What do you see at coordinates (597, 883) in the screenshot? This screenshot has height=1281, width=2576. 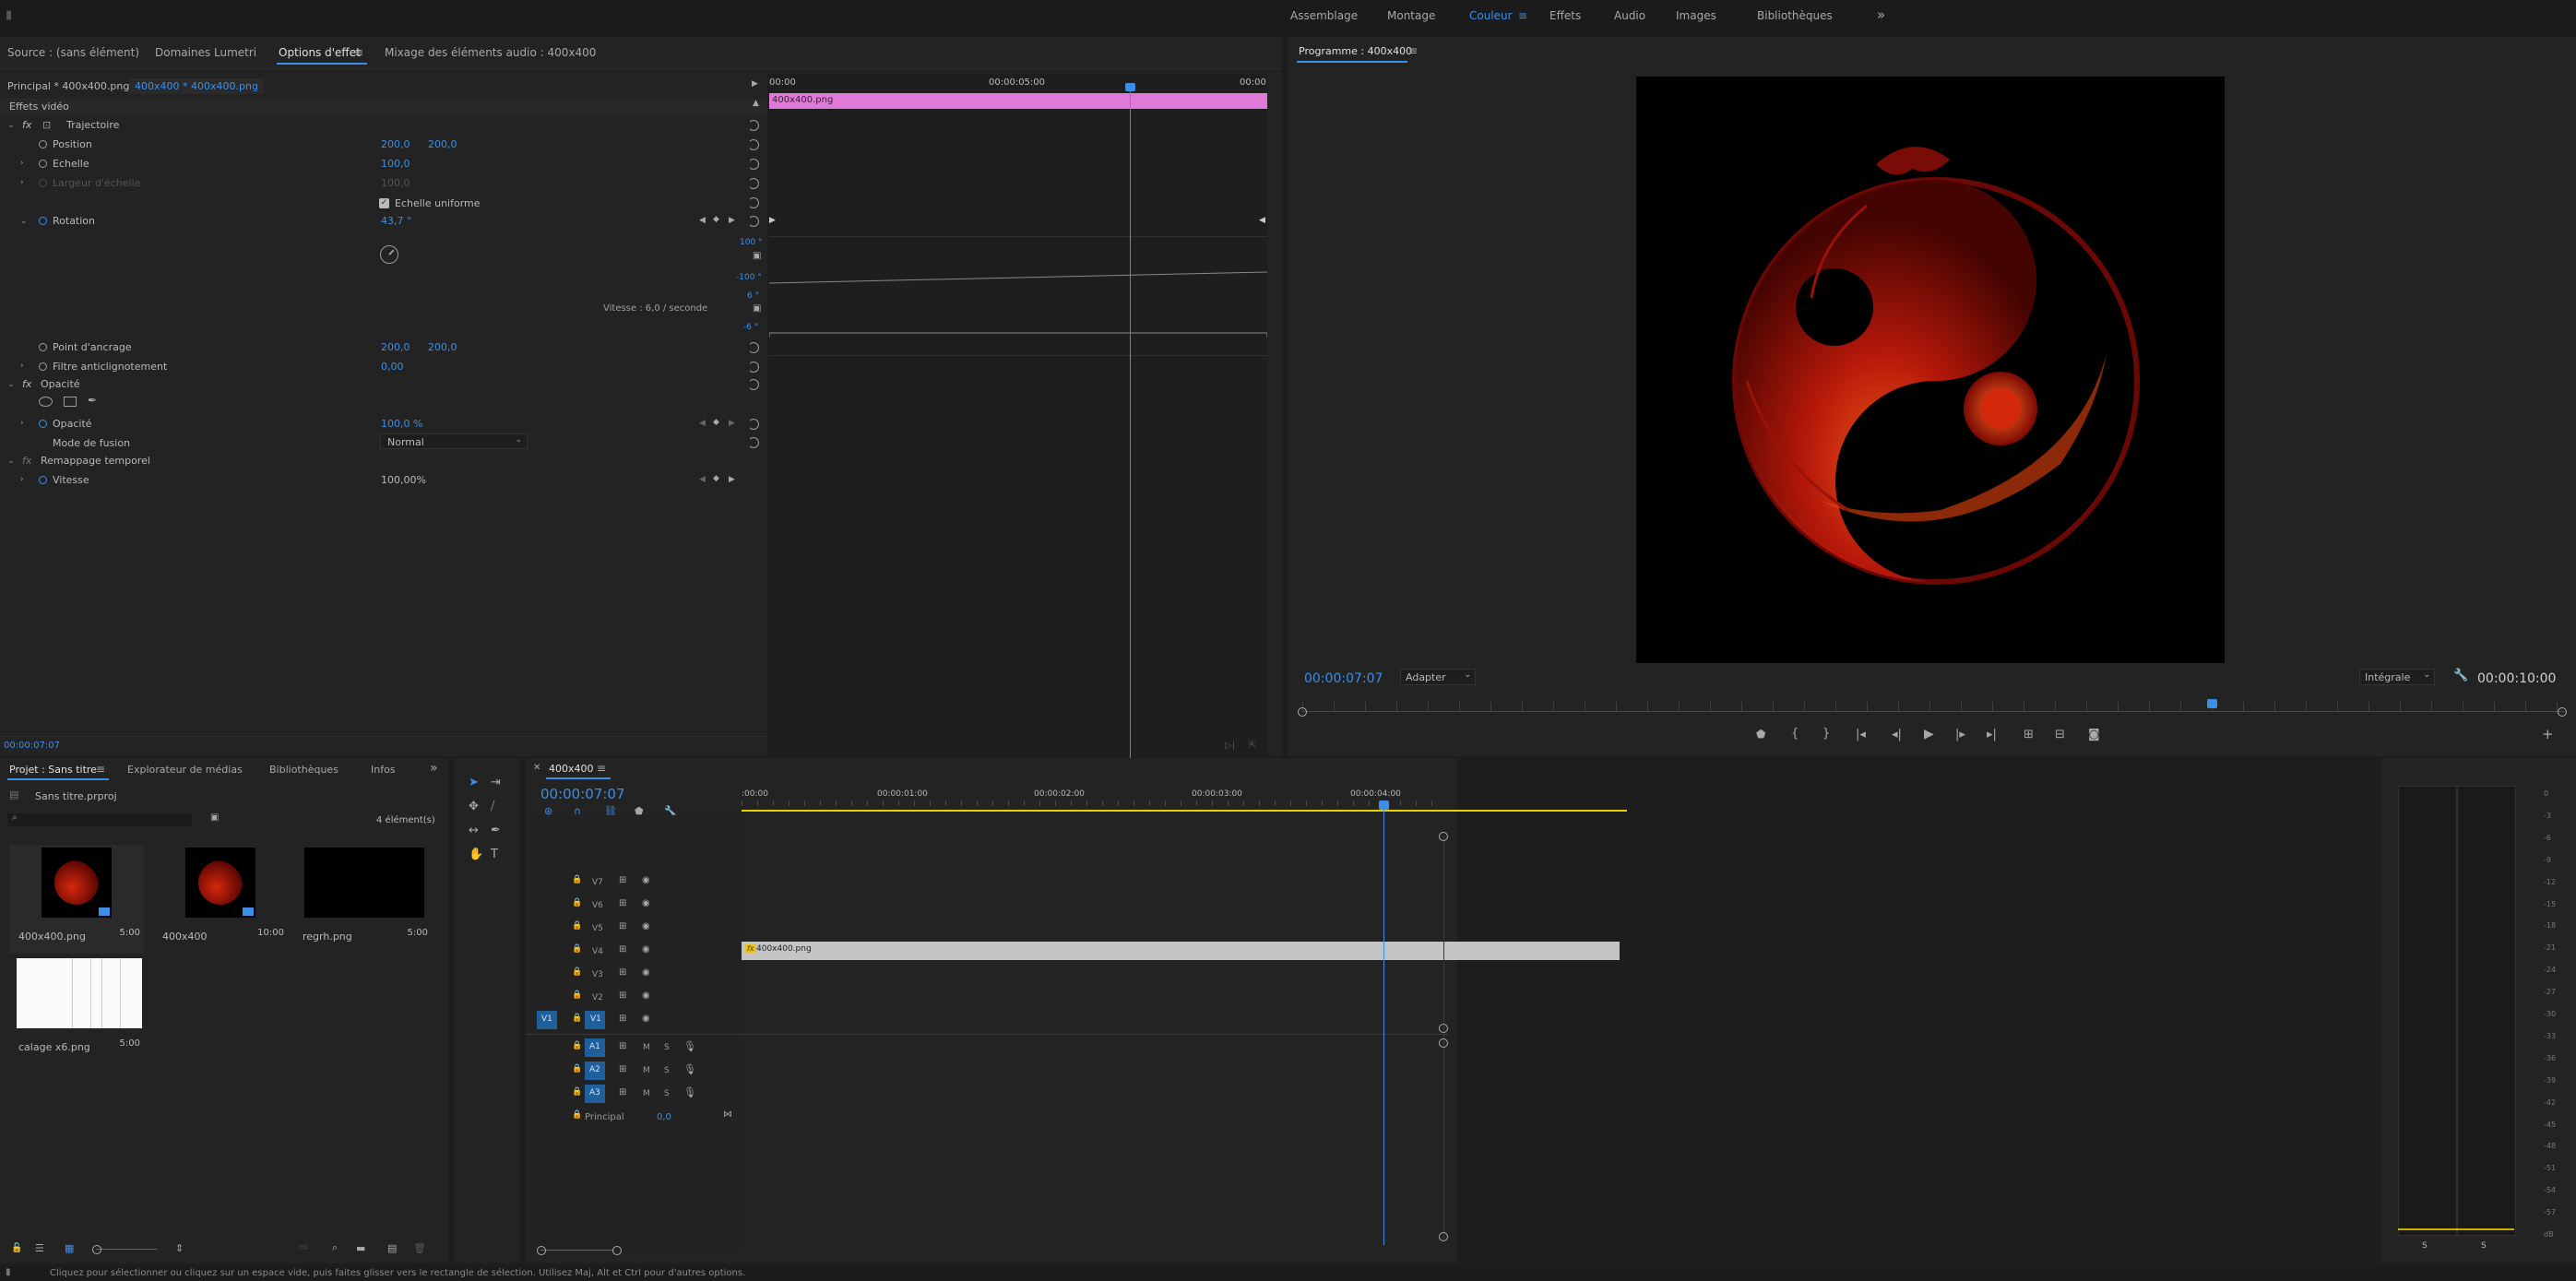 I see `track-label: V7` at bounding box center [597, 883].